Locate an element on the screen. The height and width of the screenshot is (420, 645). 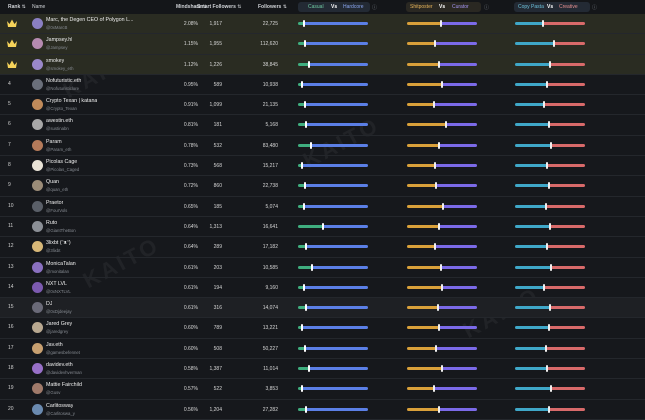
user-name: Picolas Cage is located at coordinates (61, 162).